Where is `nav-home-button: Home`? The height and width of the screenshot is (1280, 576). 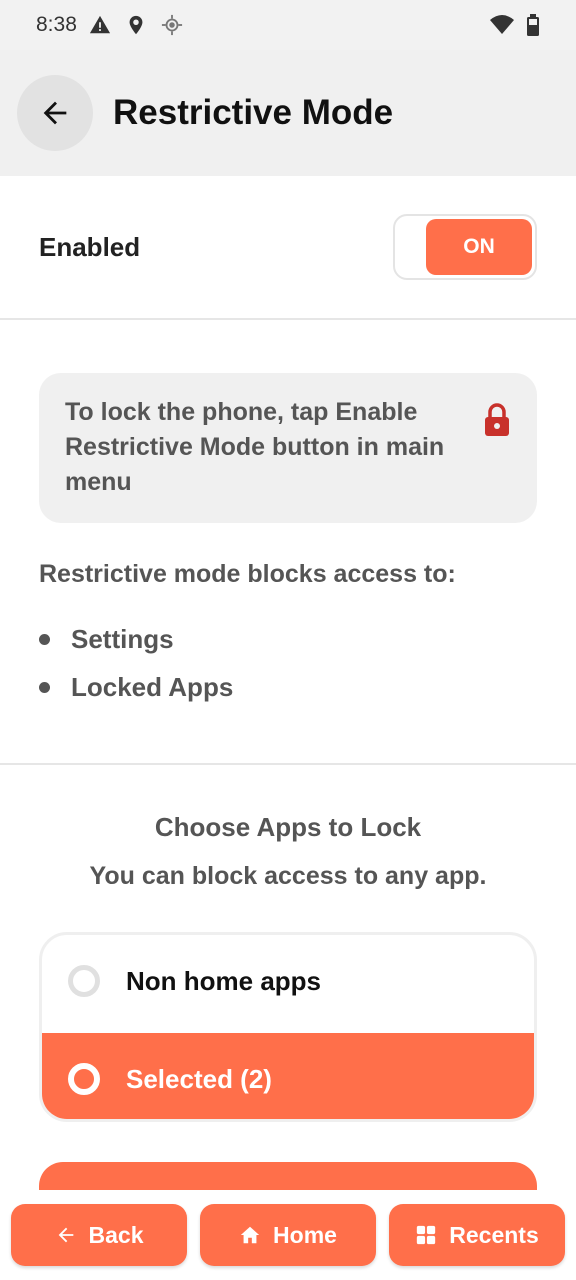
nav-home-button: Home is located at coordinates (288, 1235).